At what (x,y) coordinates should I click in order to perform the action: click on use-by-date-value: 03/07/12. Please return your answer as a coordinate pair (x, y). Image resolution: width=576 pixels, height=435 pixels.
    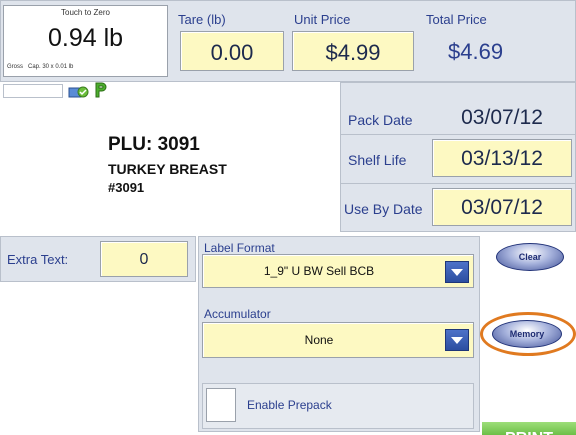
    Looking at the image, I should click on (502, 207).